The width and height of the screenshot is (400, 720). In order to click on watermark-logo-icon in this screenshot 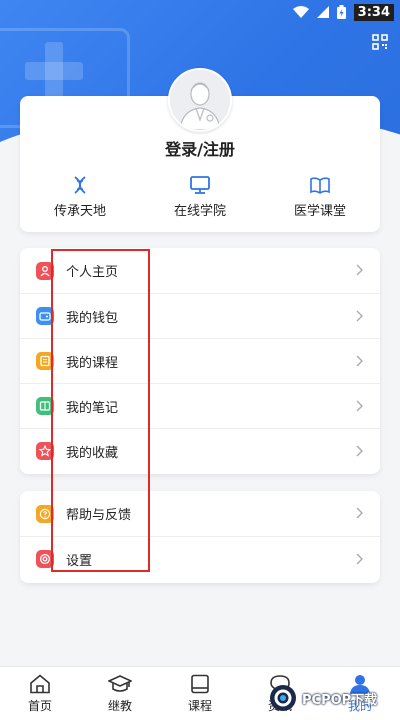, I will do `click(283, 698)`.